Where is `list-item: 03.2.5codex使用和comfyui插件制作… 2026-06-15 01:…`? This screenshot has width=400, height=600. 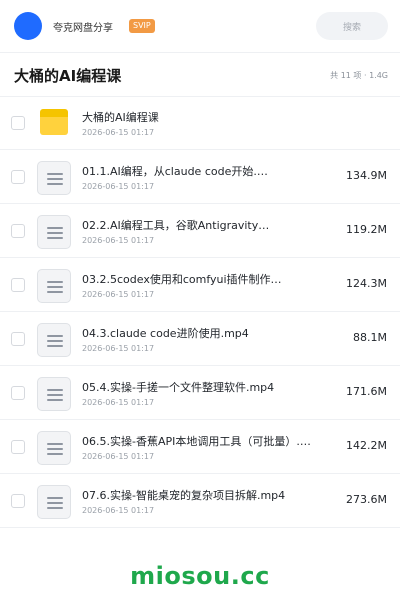
list-item: 03.2.5codex使用和comfyui插件制作… 2026-06-15 01:… is located at coordinates (200, 285).